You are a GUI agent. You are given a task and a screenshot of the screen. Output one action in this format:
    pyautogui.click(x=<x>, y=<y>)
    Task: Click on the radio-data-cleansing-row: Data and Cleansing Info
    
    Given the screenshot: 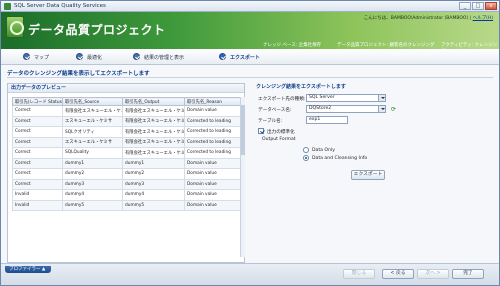 What is the action you would take?
    pyautogui.click(x=353, y=158)
    